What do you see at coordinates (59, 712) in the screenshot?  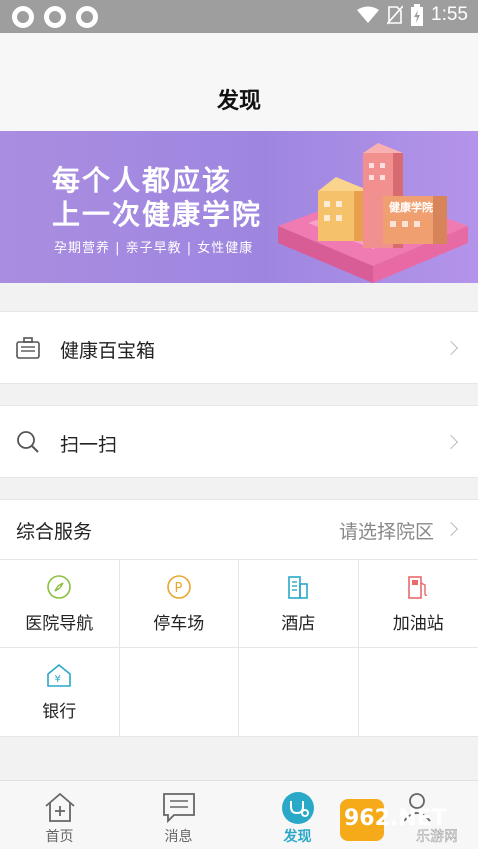 I see `service-label: 银行` at bounding box center [59, 712].